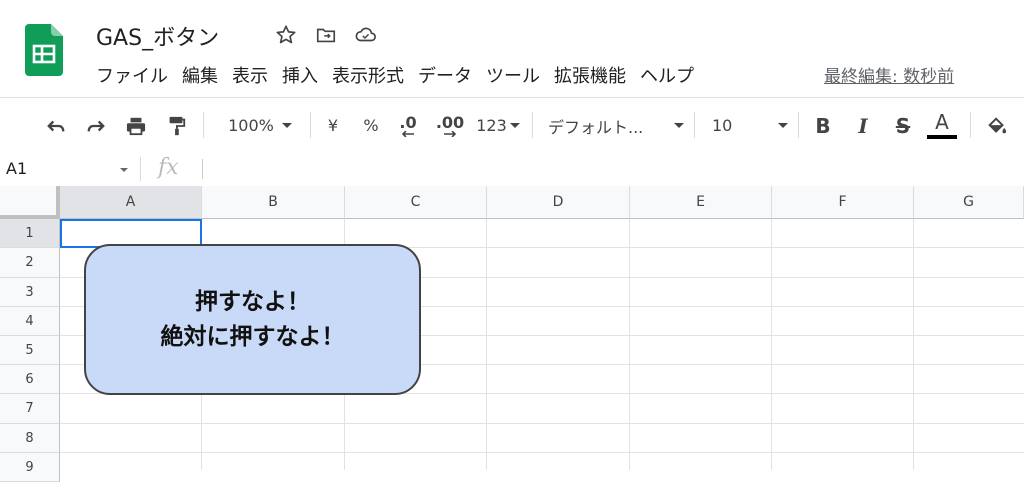 The height and width of the screenshot is (482, 1024). I want to click on row-header-6: 6, so click(30, 379).